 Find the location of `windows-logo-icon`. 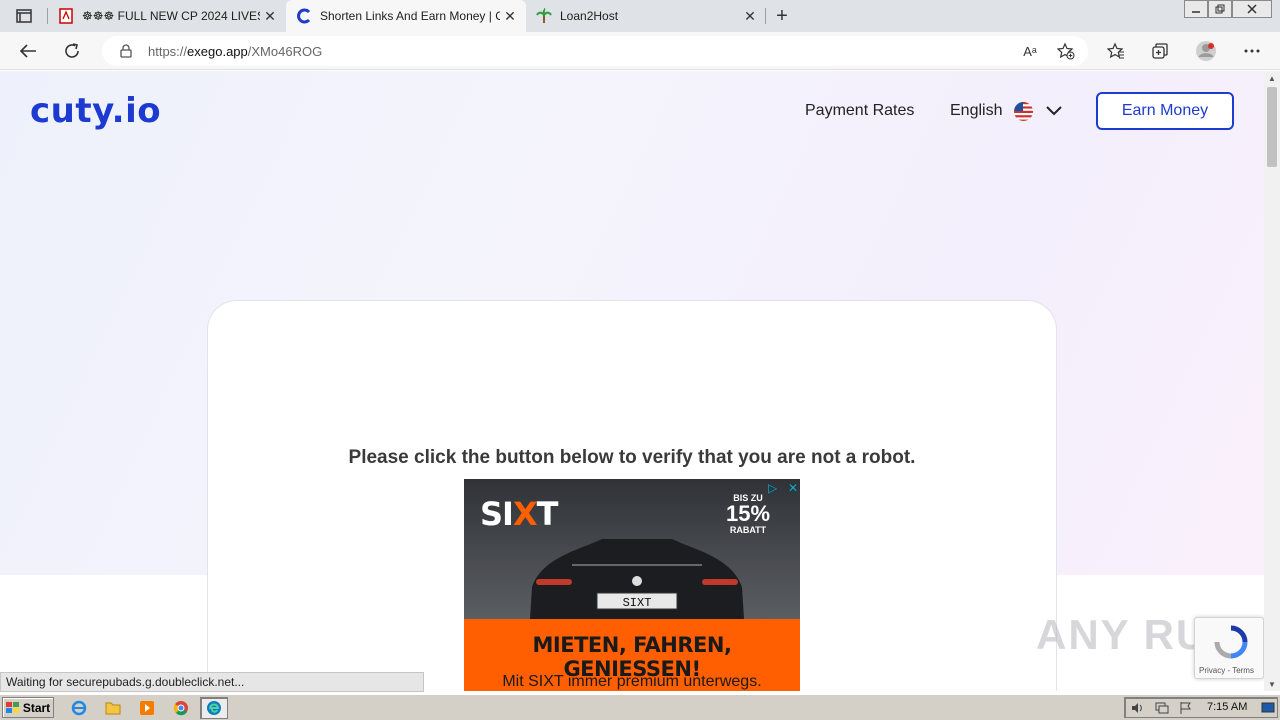

windows-logo-icon is located at coordinates (12, 707).